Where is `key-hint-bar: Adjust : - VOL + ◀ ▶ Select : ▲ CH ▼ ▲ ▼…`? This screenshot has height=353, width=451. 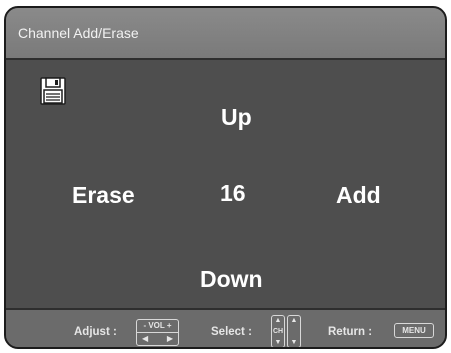 key-hint-bar: Adjust : - VOL + ◀ ▶ Select : ▲ CH ▼ ▲ ▼… is located at coordinates (225, 327).